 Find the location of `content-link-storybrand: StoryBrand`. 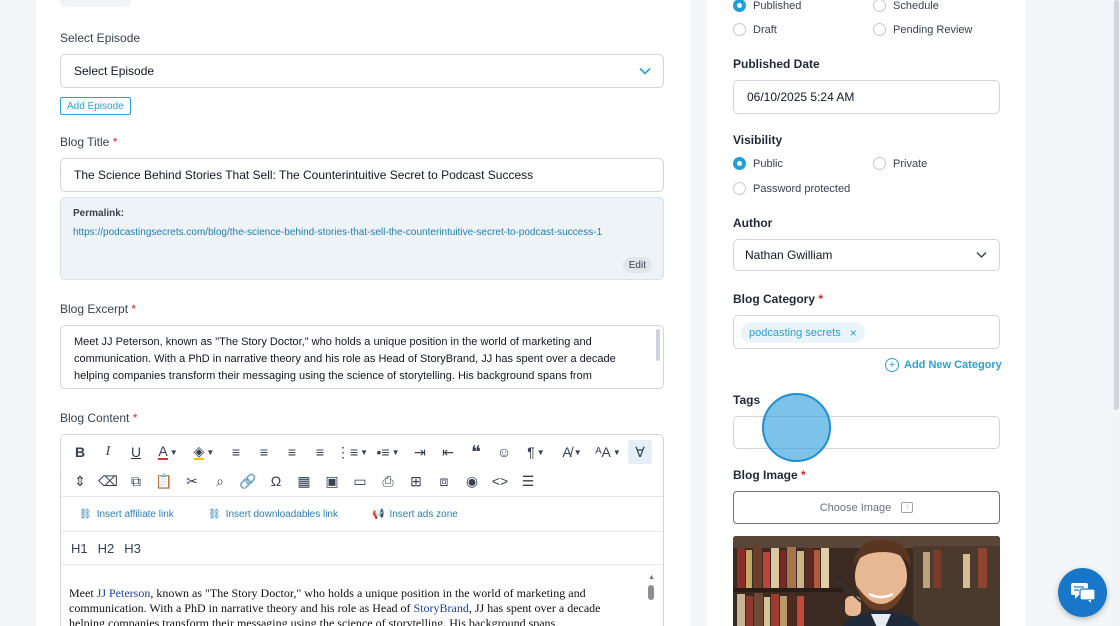

content-link-storybrand: StoryBrand is located at coordinates (441, 608).